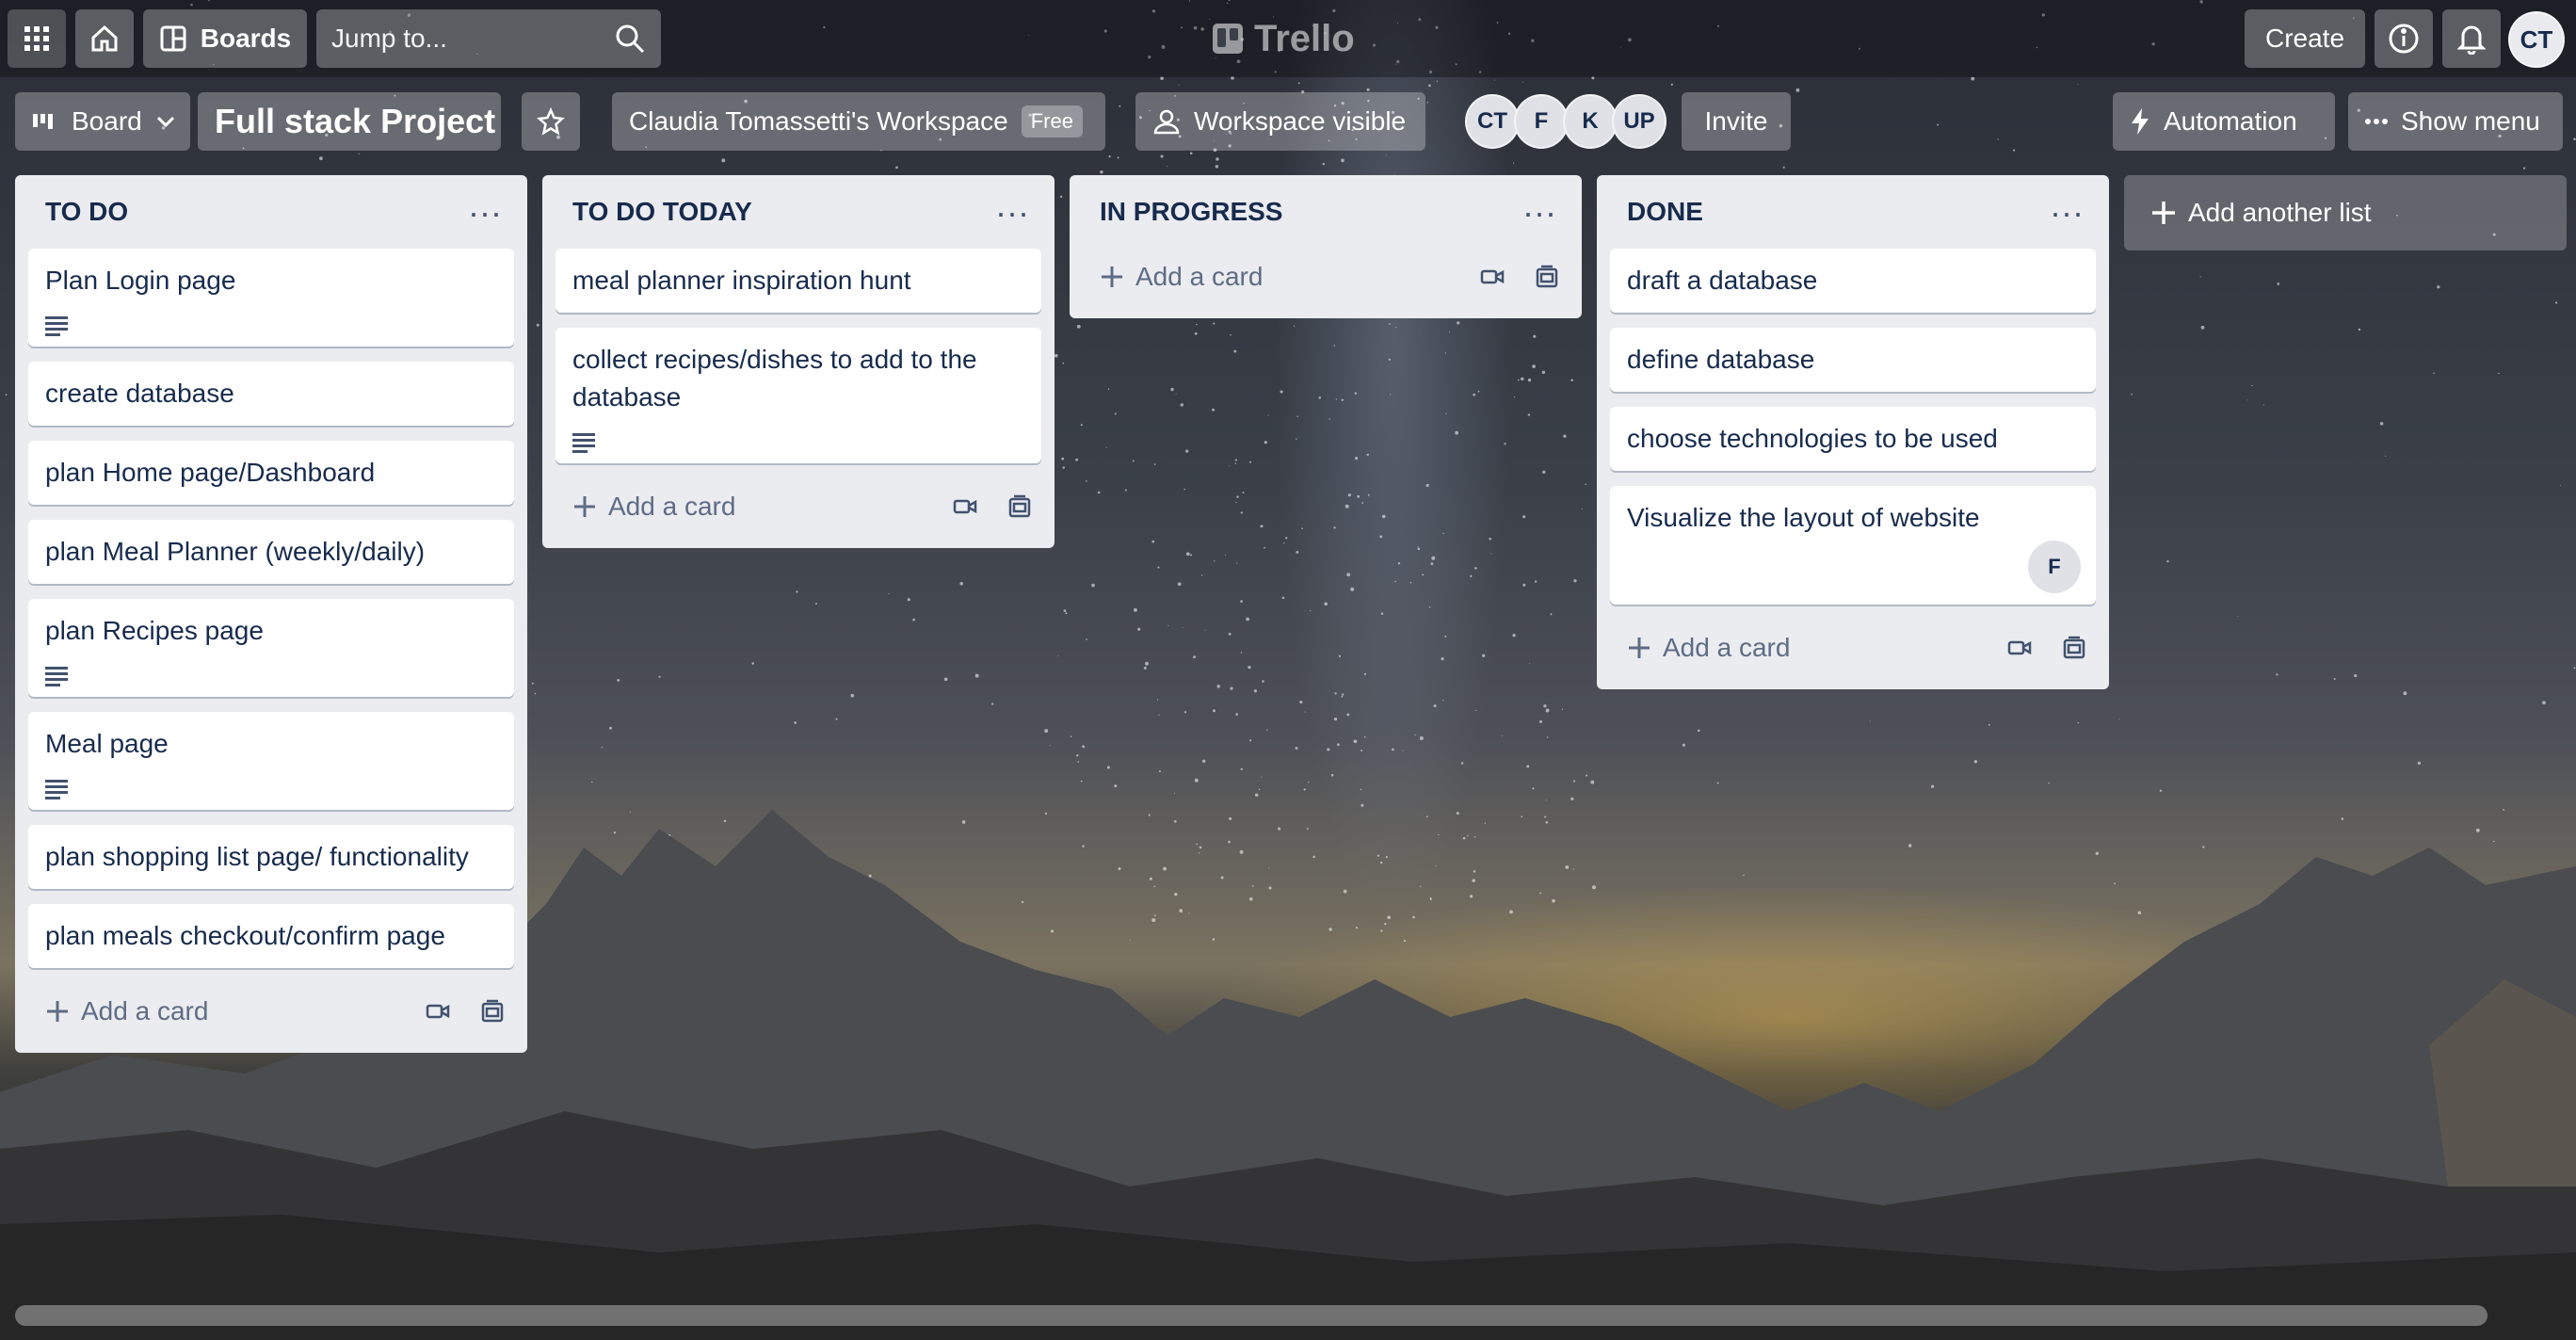 Image resolution: width=2576 pixels, height=1340 pixels. I want to click on create-button: Create, so click(2305, 38).